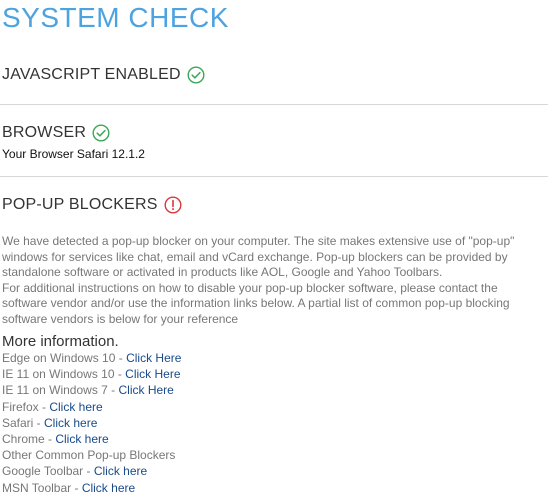 Image resolution: width=548 pixels, height=500 pixels. I want to click on page-title: SYSTEM CHECK, so click(115, 17).